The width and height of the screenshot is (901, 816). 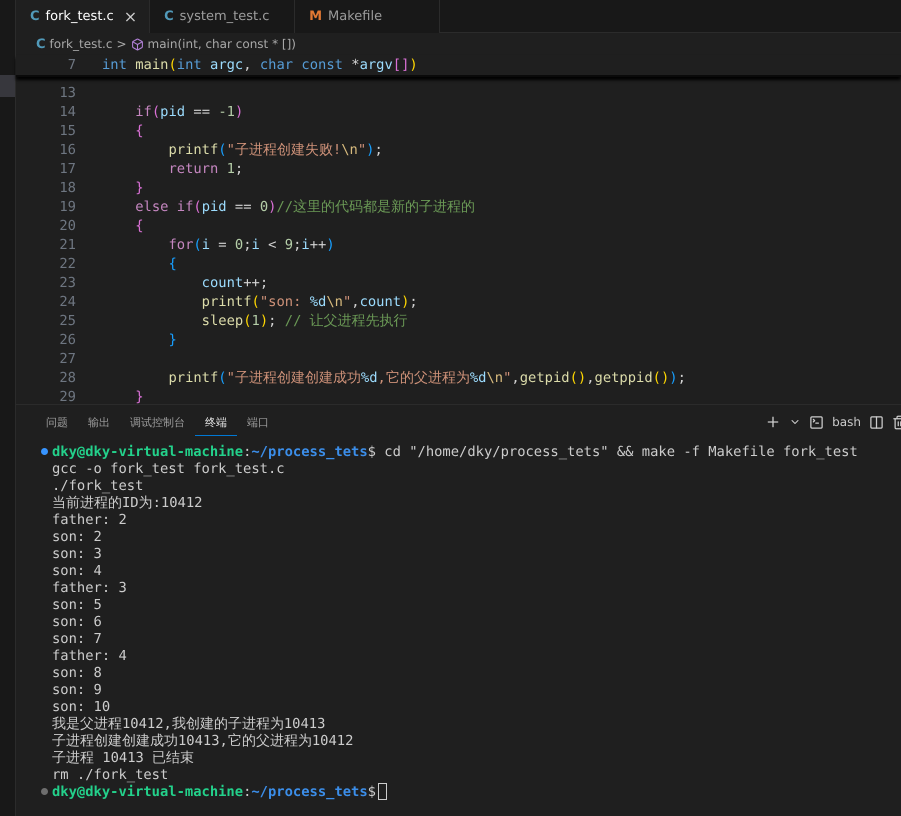 I want to click on split-icon, so click(x=876, y=422).